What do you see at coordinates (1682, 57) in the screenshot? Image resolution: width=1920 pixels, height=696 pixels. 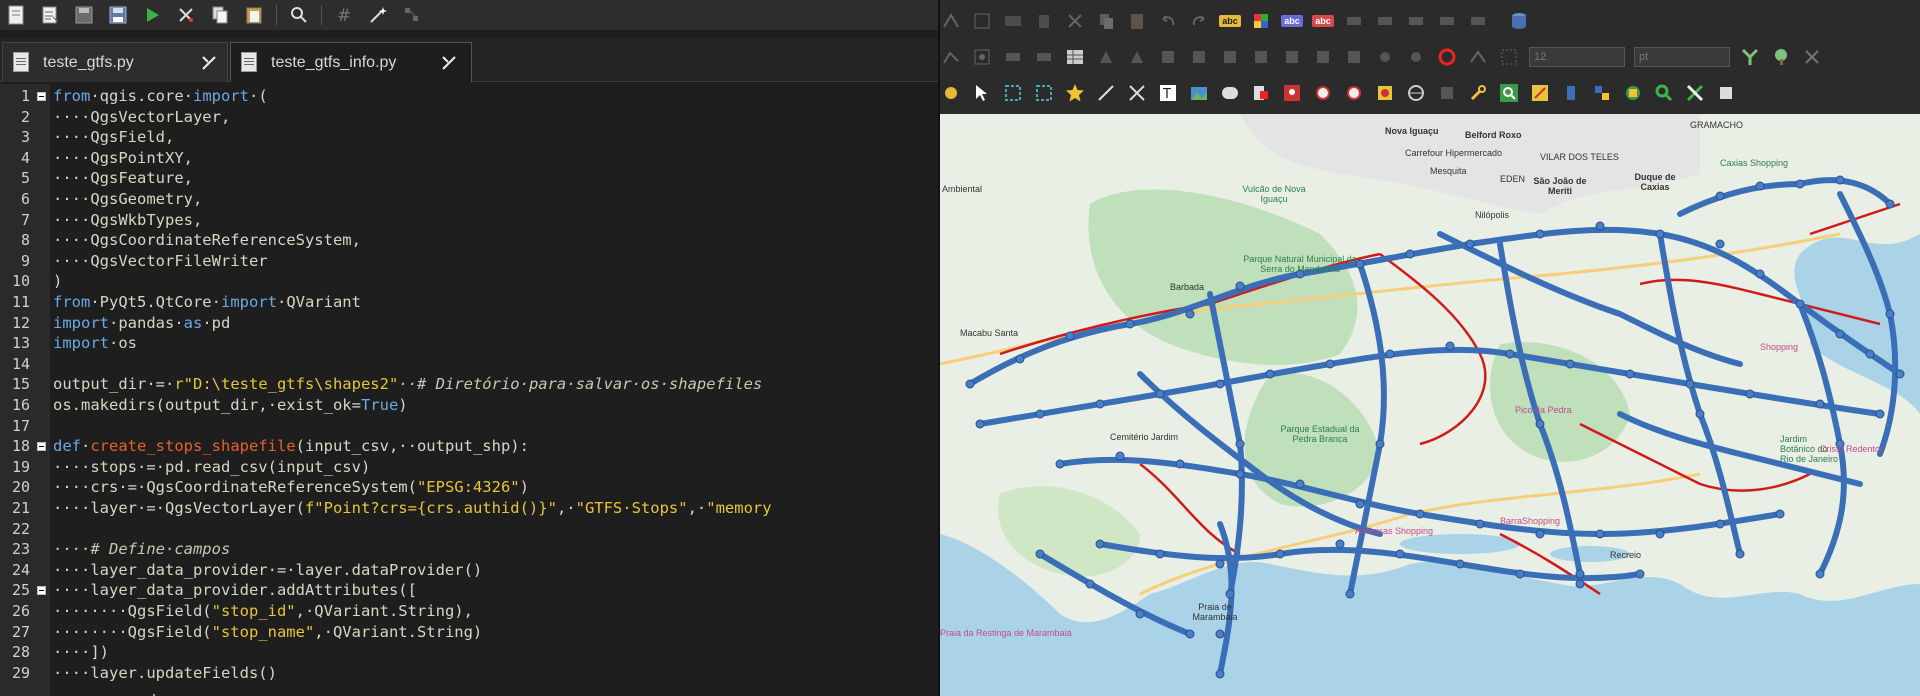 I see `unit-combobox: pt` at bounding box center [1682, 57].